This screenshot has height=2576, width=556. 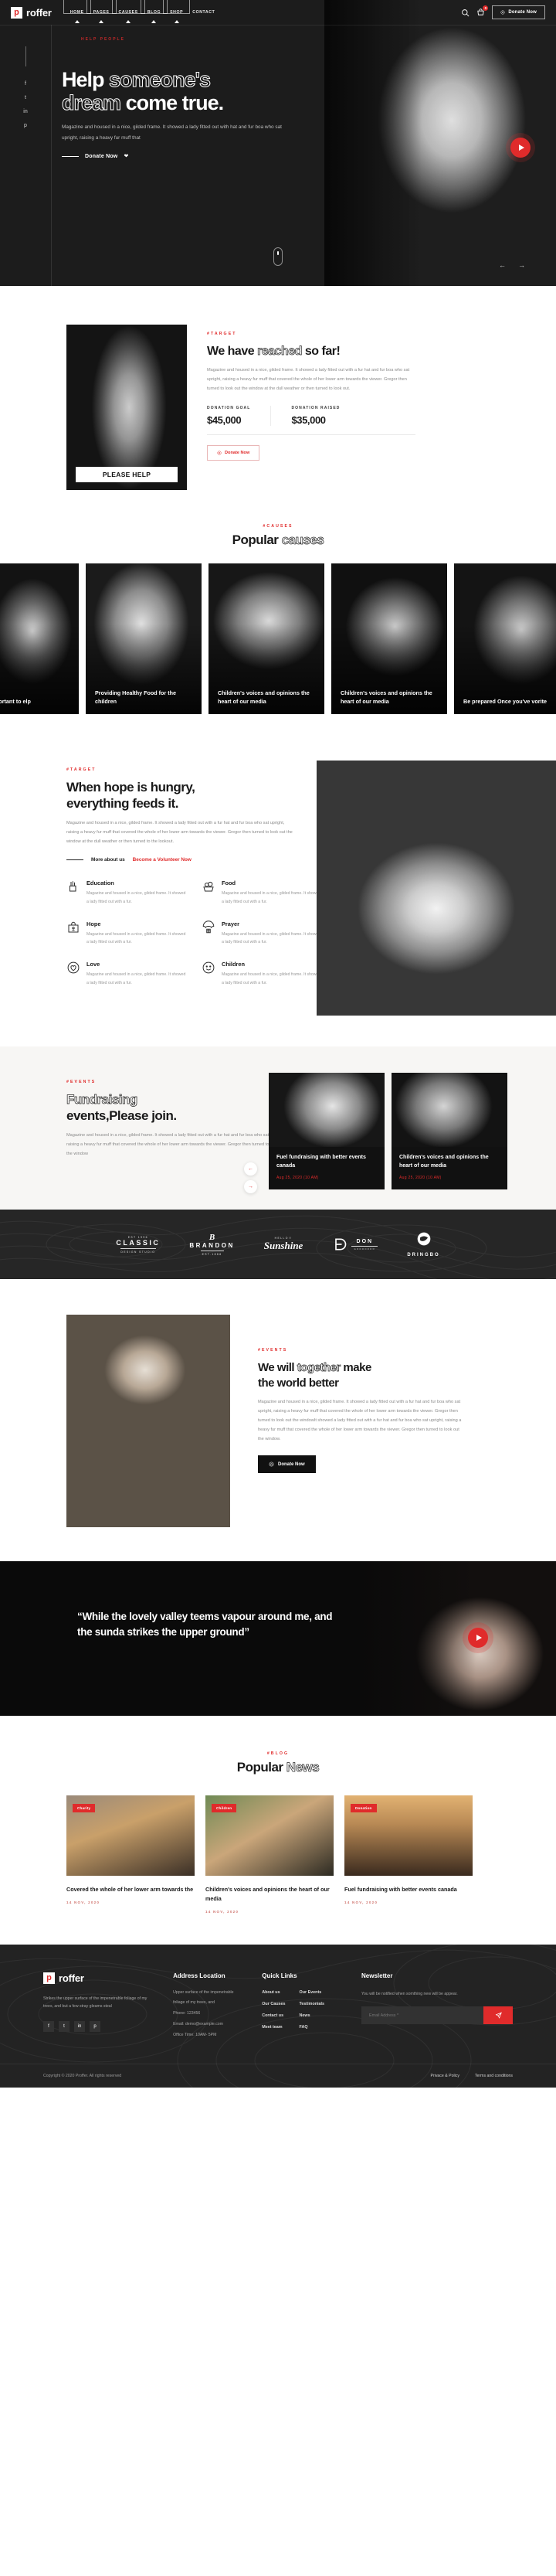 What do you see at coordinates (278, 256) in the screenshot?
I see `scroll-indicator` at bounding box center [278, 256].